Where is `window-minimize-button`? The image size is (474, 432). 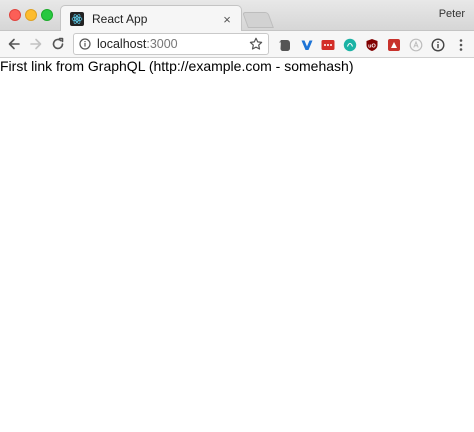
window-minimize-button is located at coordinates (31, 15).